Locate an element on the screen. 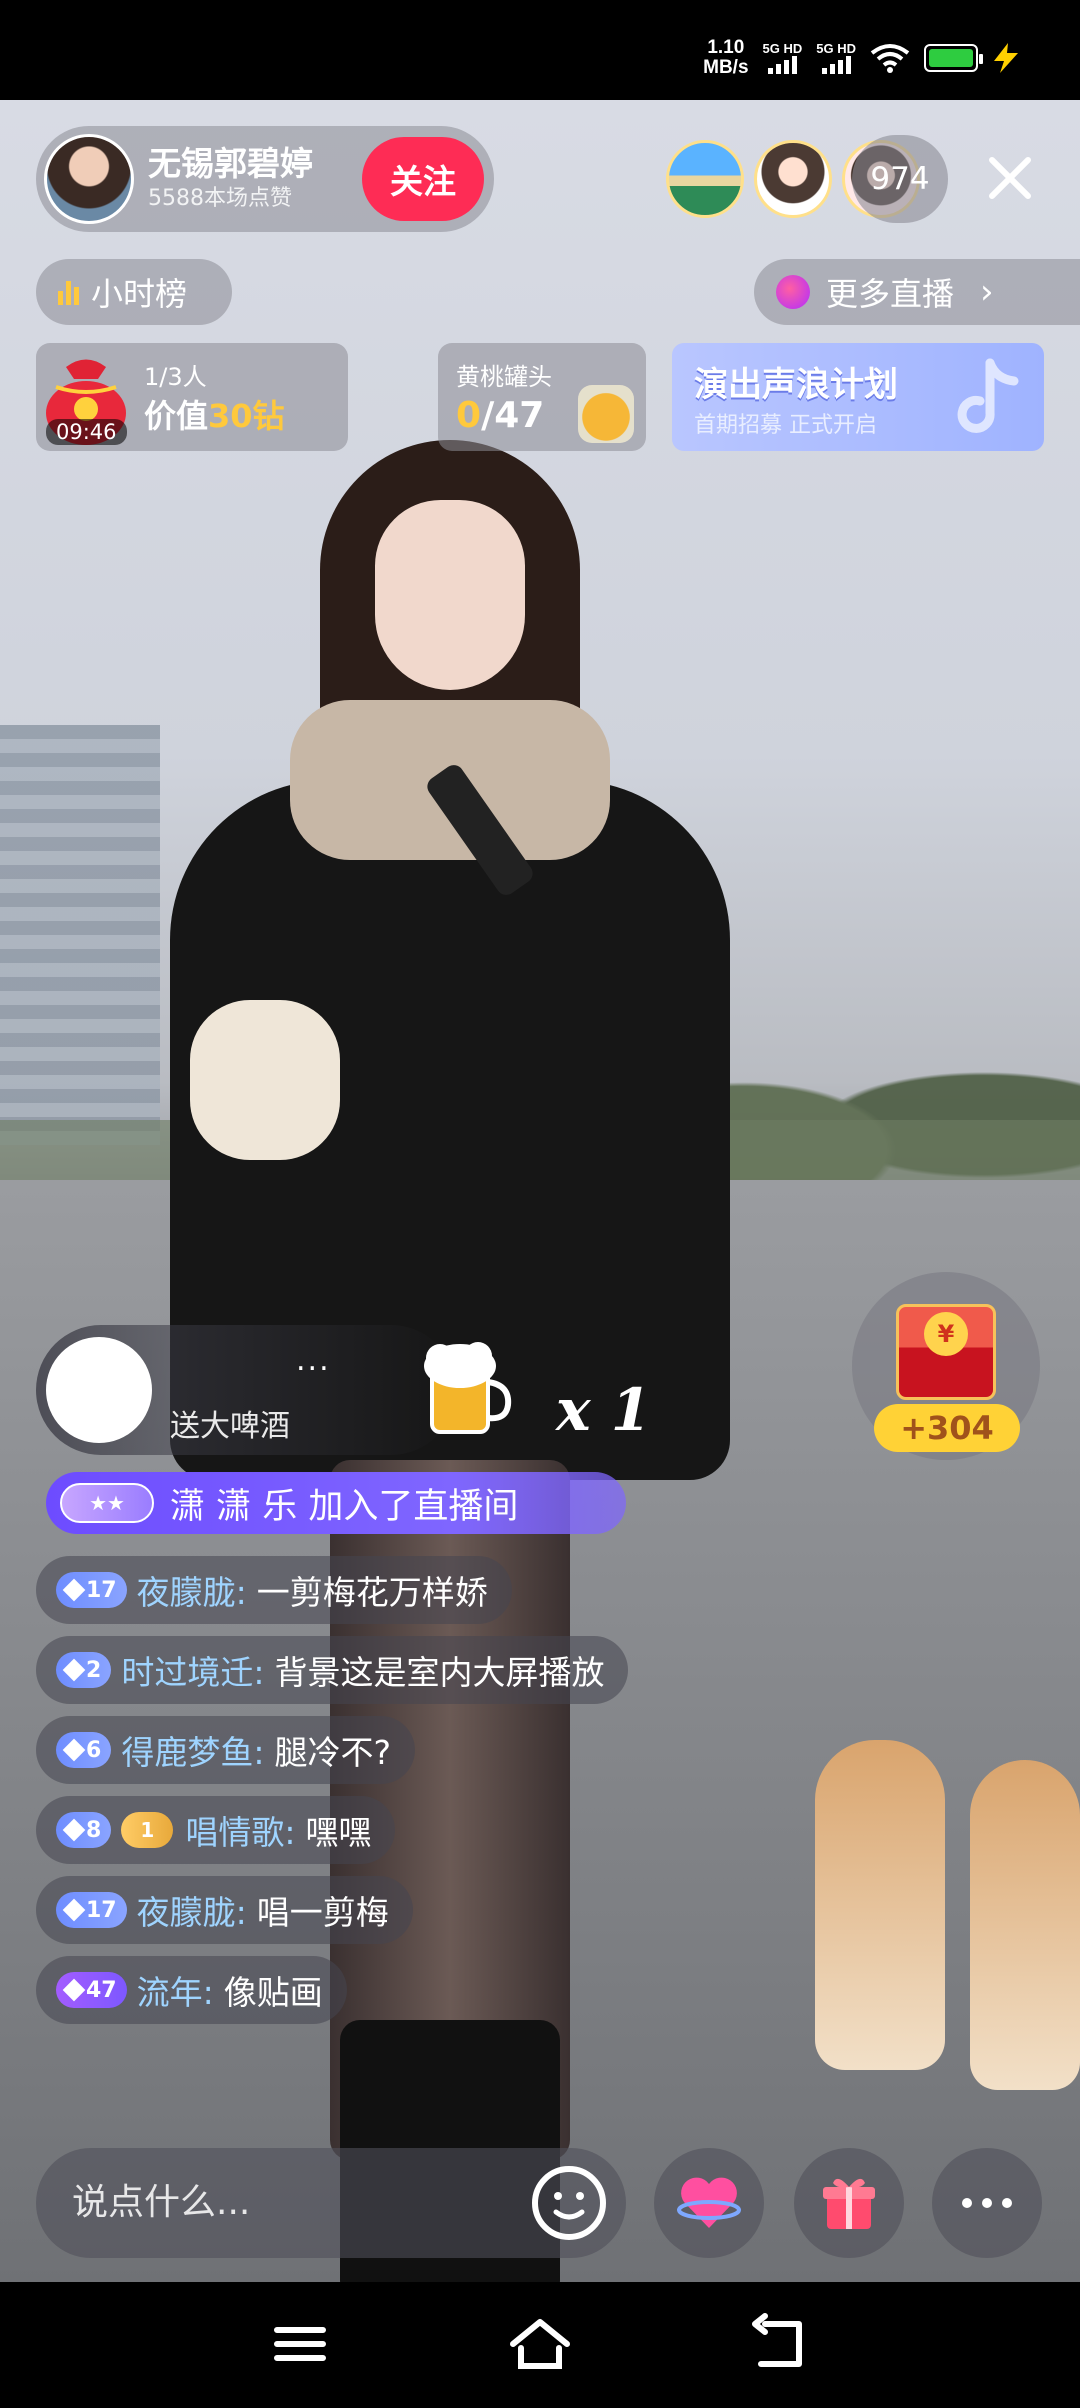 The width and height of the screenshot is (1080, 2408). home-icon is located at coordinates (540, 2344).